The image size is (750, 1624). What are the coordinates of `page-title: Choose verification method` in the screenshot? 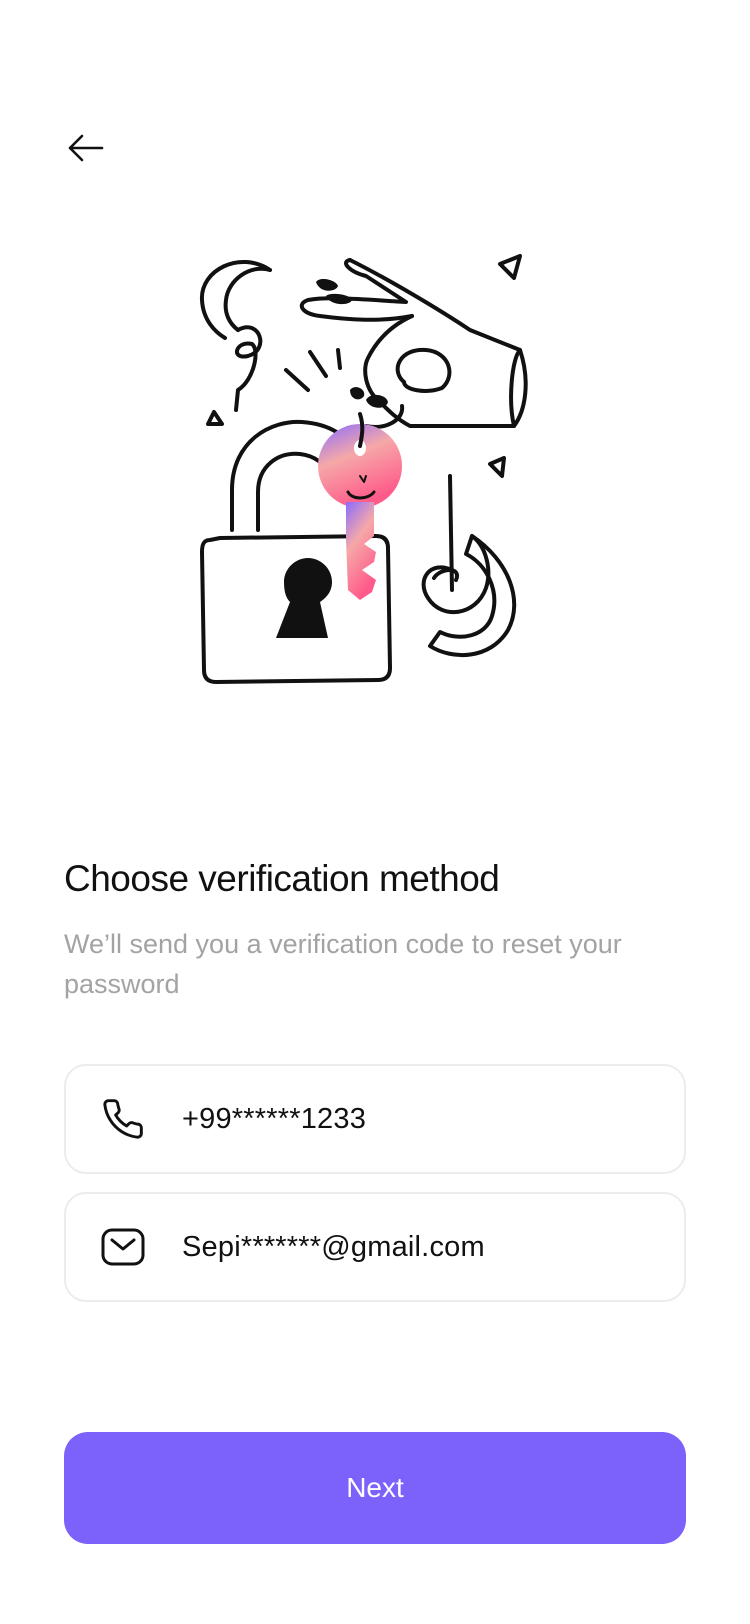 It's located at (282, 878).